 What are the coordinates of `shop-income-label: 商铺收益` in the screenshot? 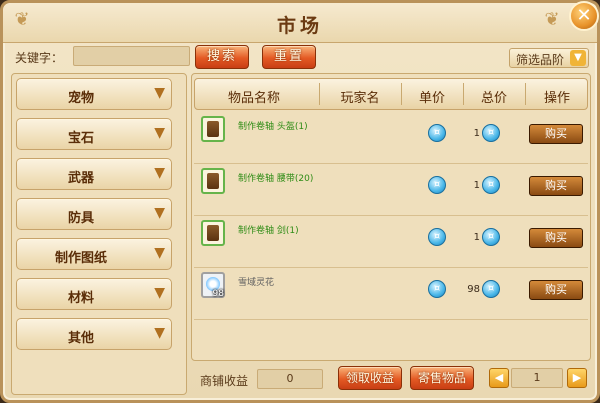 It's located at (224, 381).